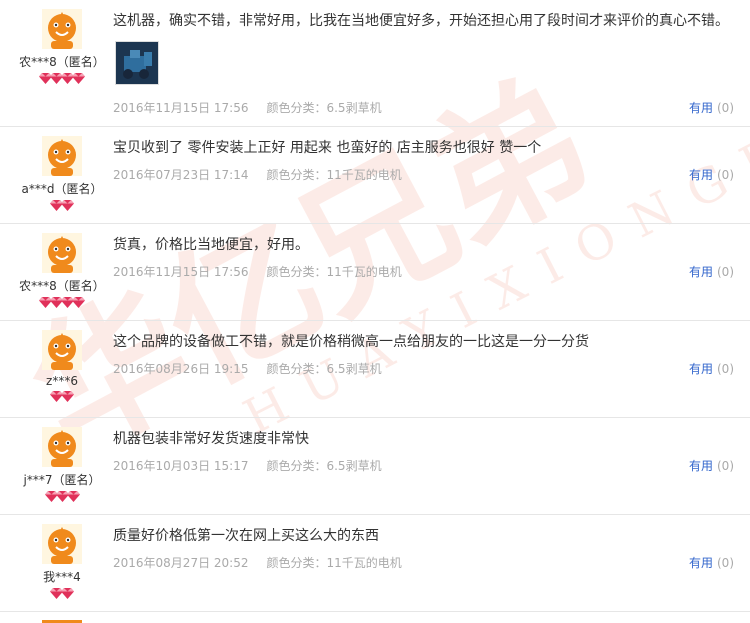  I want to click on review-meta: 2016年10月03日 15:17 颜色分类：6.5剥草机, so click(247, 465).